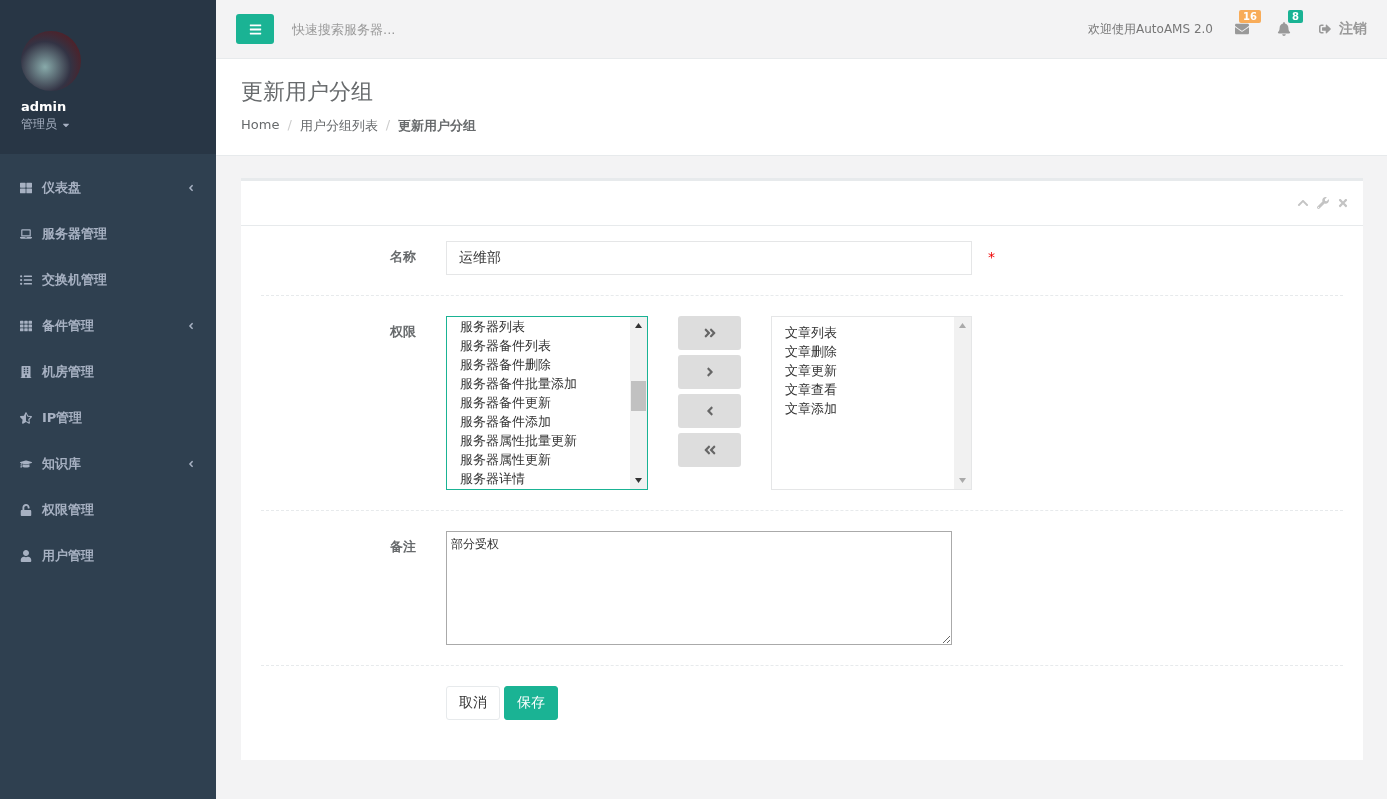  Describe the element at coordinates (26, 418) in the screenshot. I see `star-icon` at that location.